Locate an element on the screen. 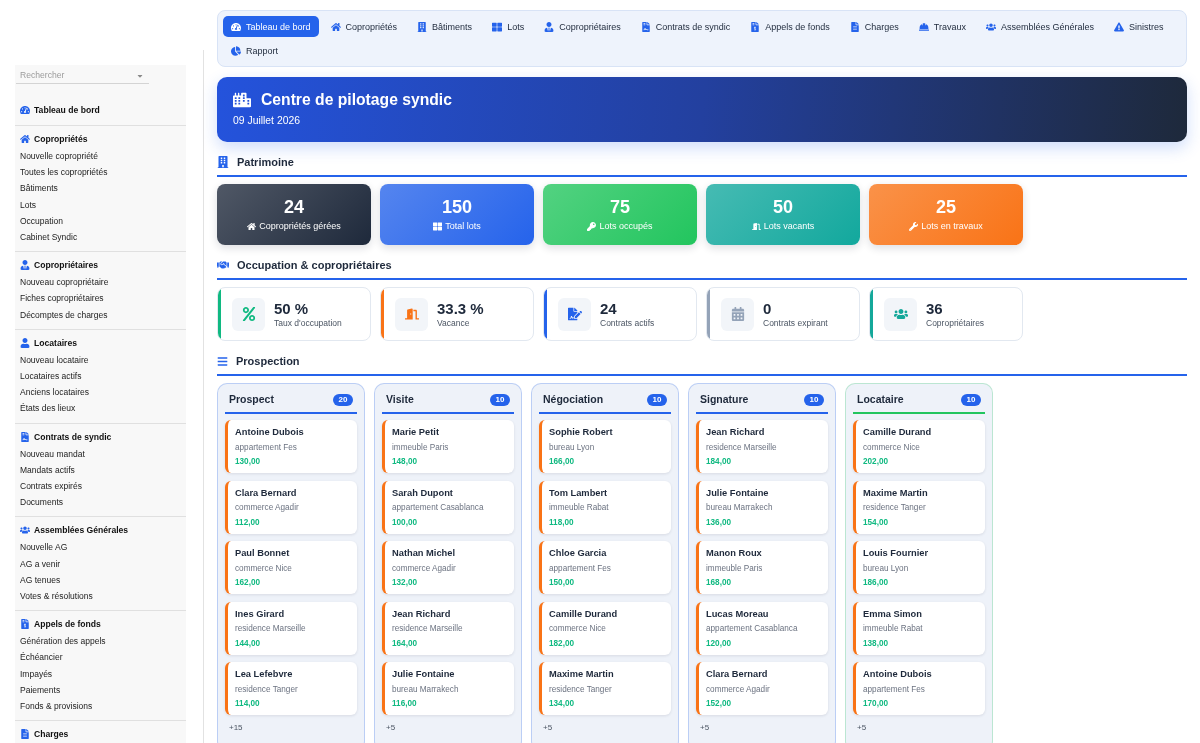 This screenshot has width=1200, height=743. nav-tab: Appels de fonds is located at coordinates (790, 26).